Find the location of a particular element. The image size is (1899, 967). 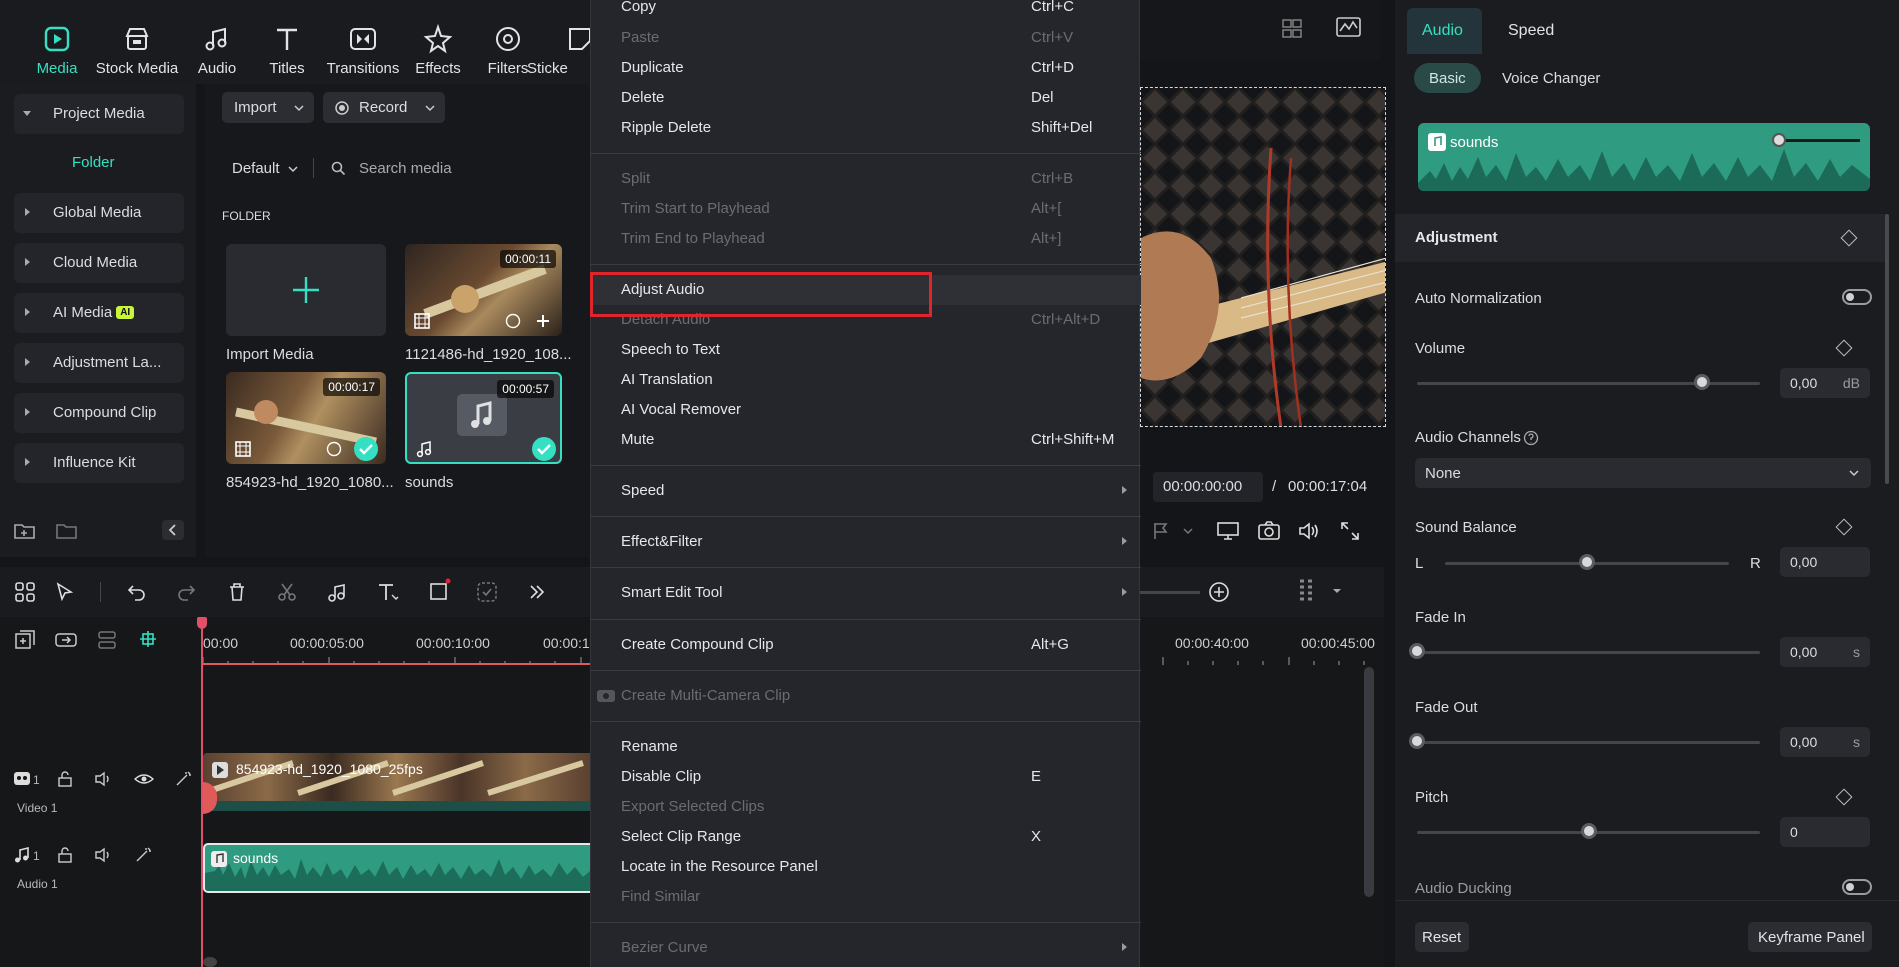

media-tile-sounds: 00:00:57 is located at coordinates (483, 418).